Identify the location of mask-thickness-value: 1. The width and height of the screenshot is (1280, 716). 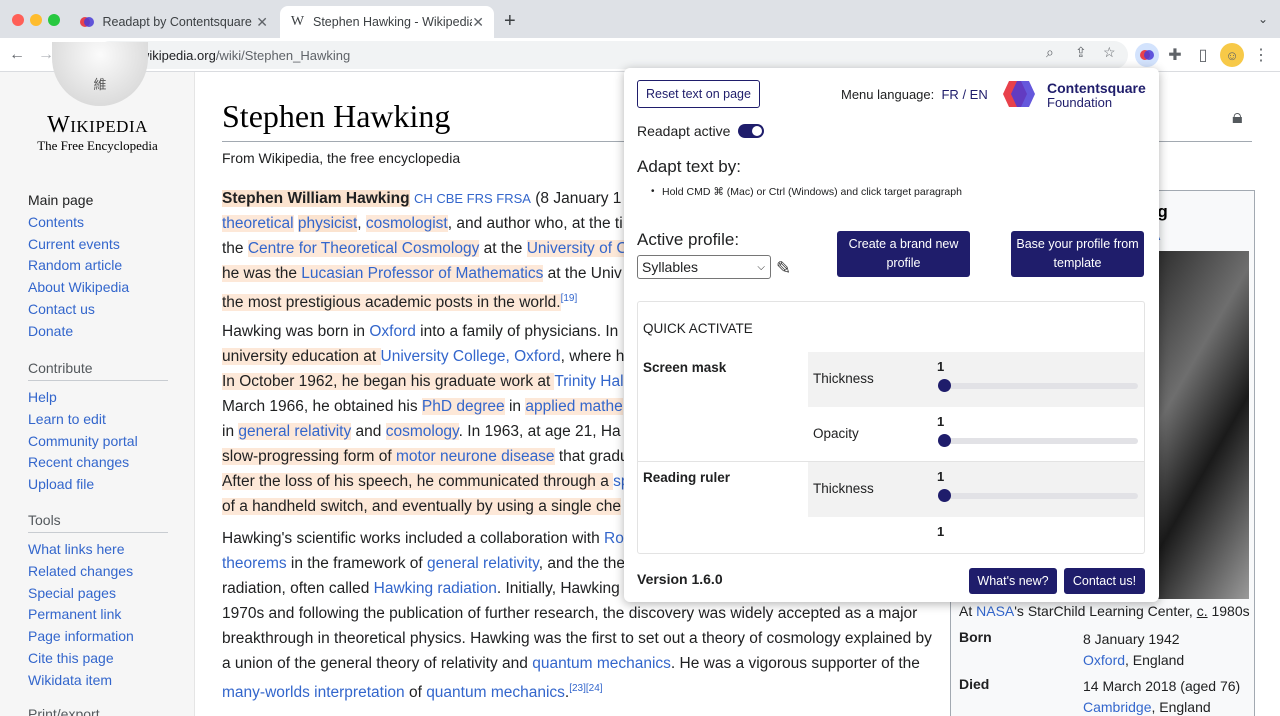
(941, 366).